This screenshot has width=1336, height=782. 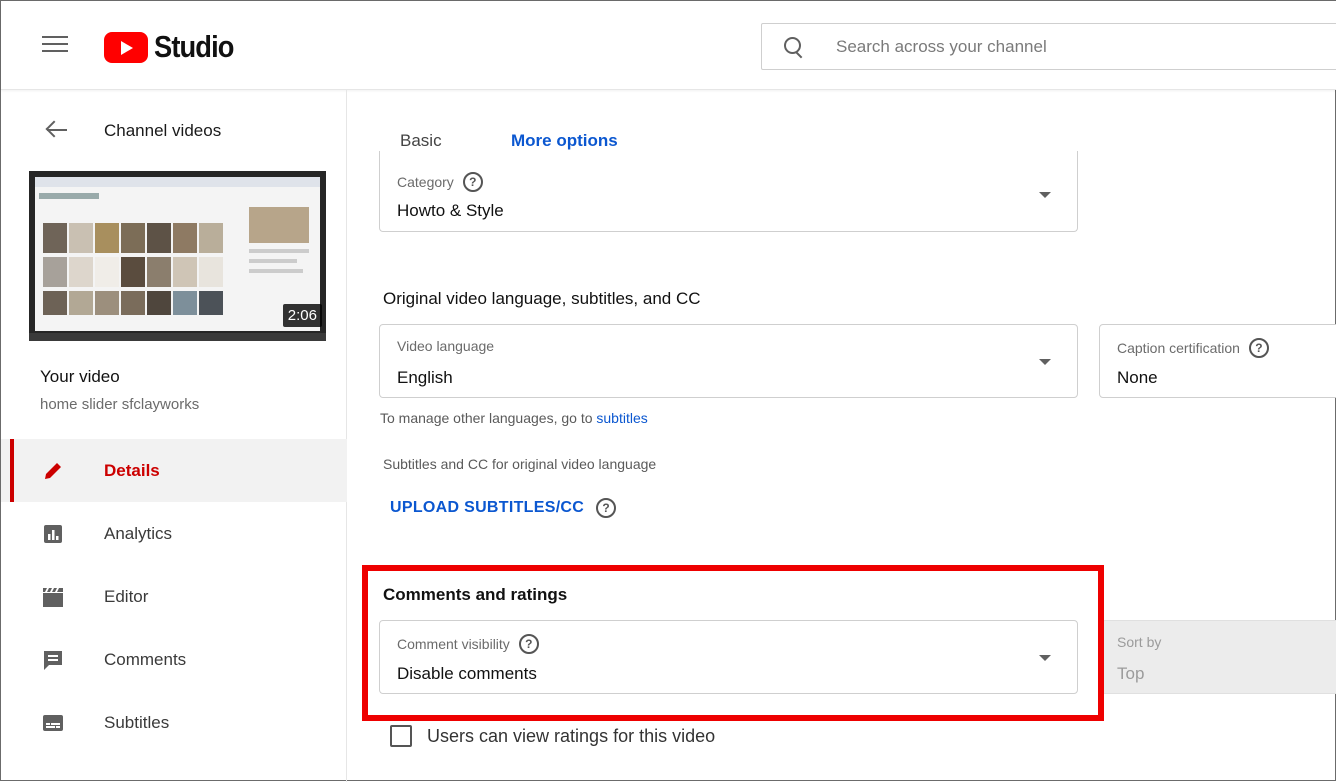 I want to click on video-language-dropdown: Video language English, so click(x=728, y=361).